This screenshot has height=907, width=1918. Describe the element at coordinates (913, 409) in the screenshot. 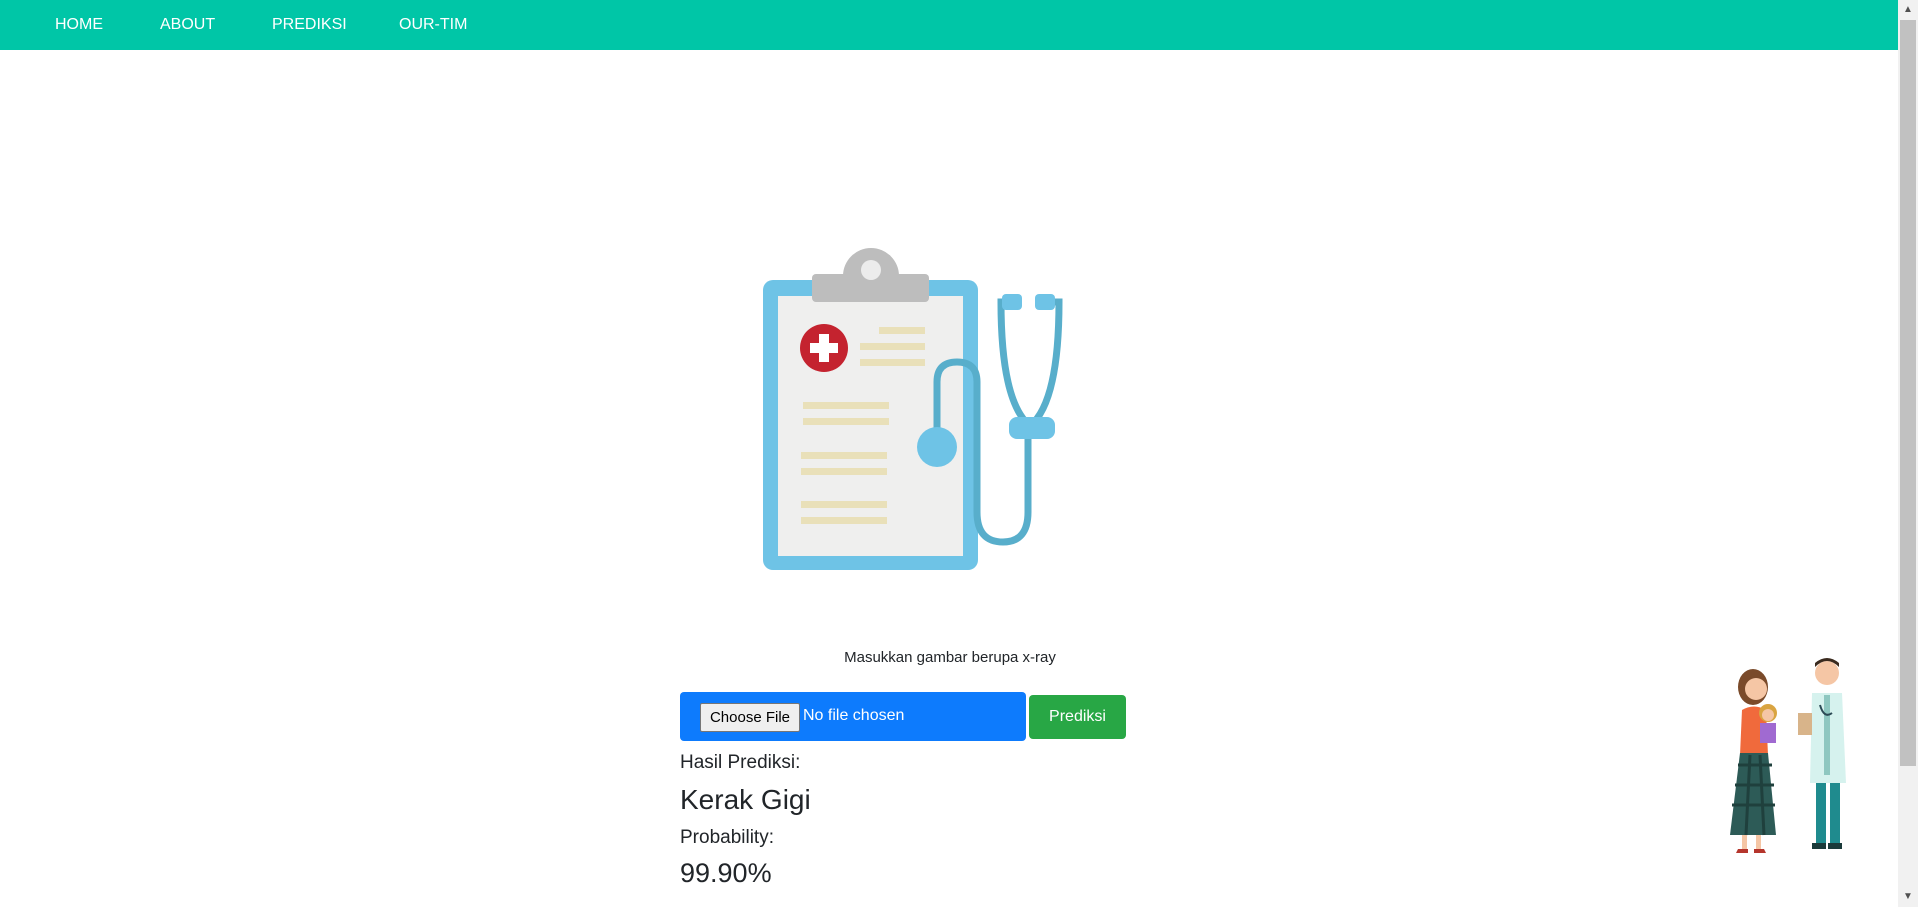

I see `clipboard-stethoscope-illustration` at that location.